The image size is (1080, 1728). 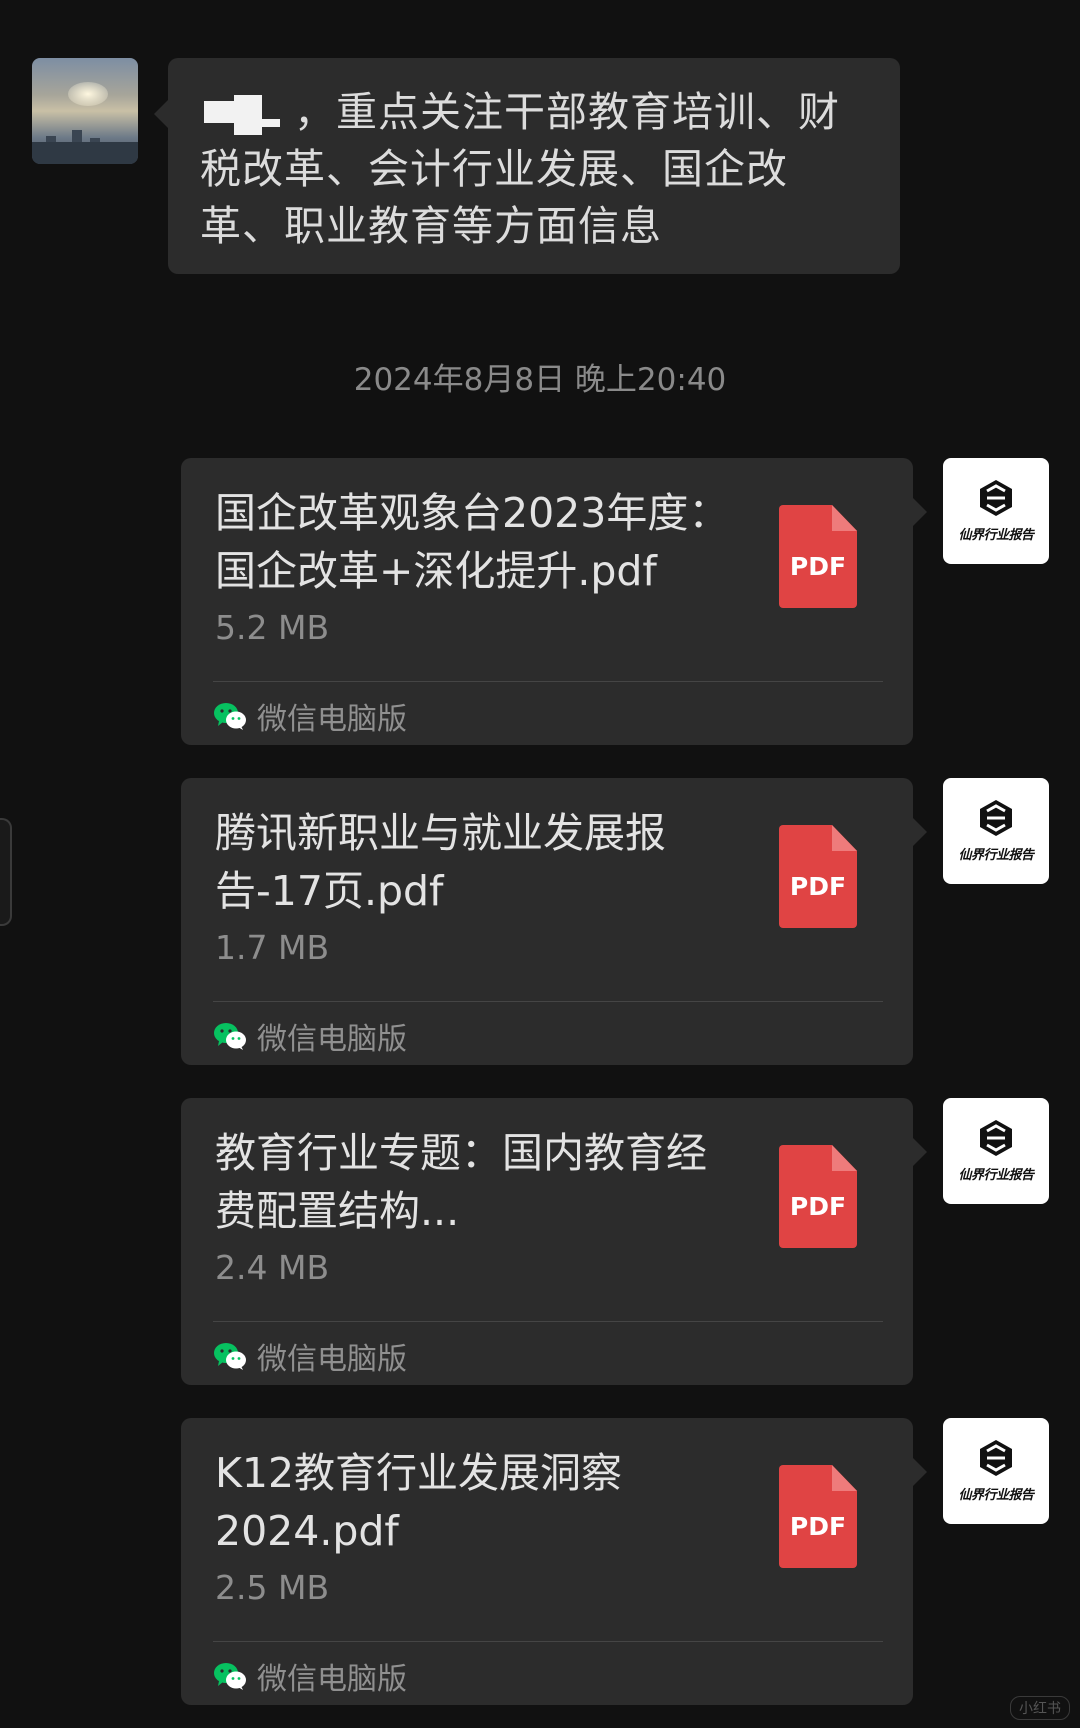 What do you see at coordinates (272, 947) in the screenshot?
I see `file-size: 1.7 MB` at bounding box center [272, 947].